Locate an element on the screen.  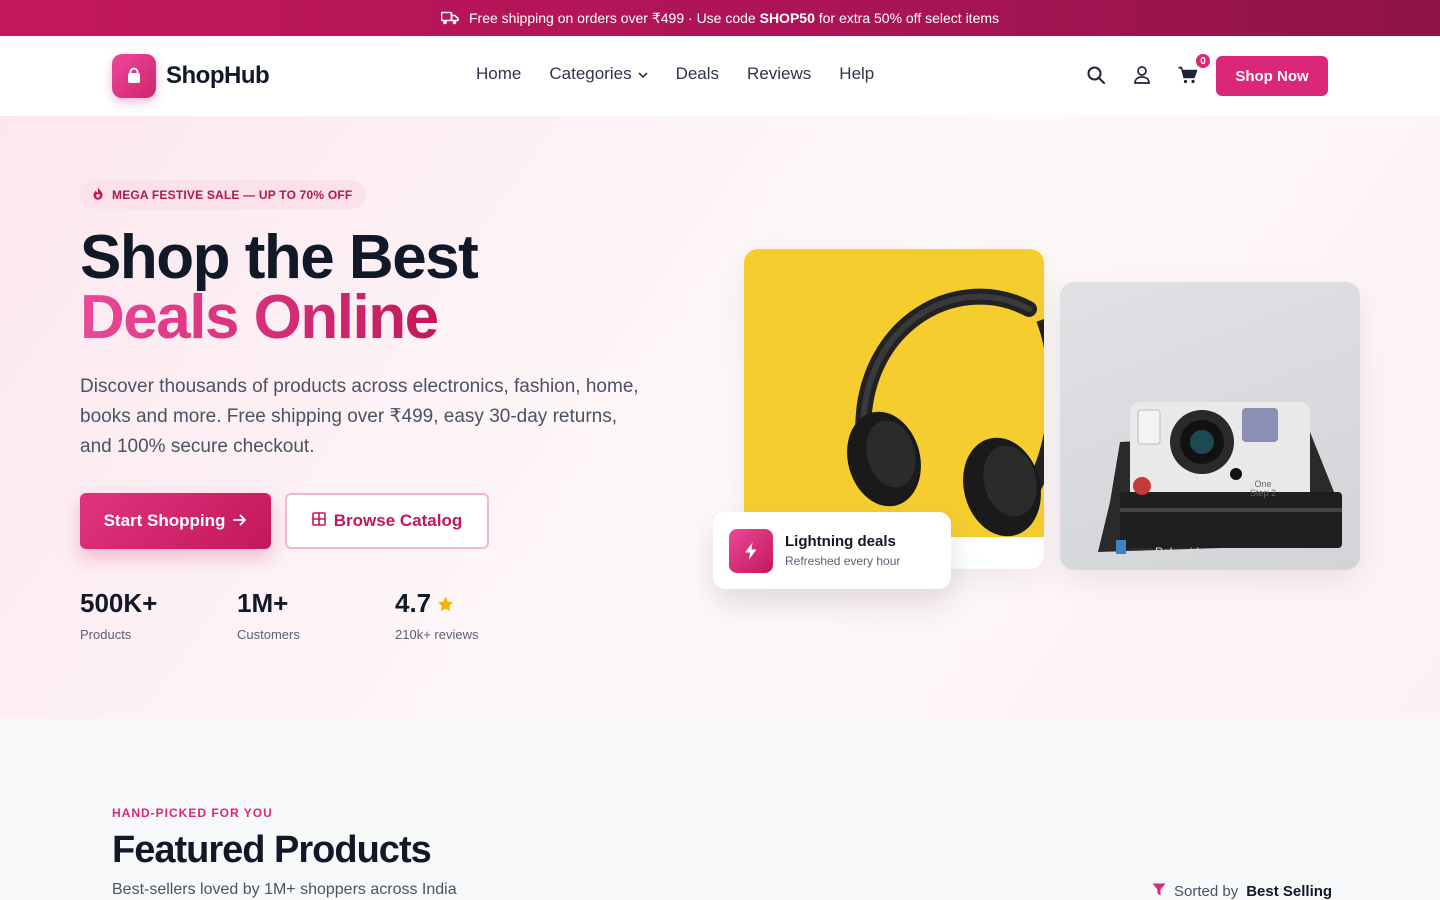
nav-categories: Categories is located at coordinates (598, 74).